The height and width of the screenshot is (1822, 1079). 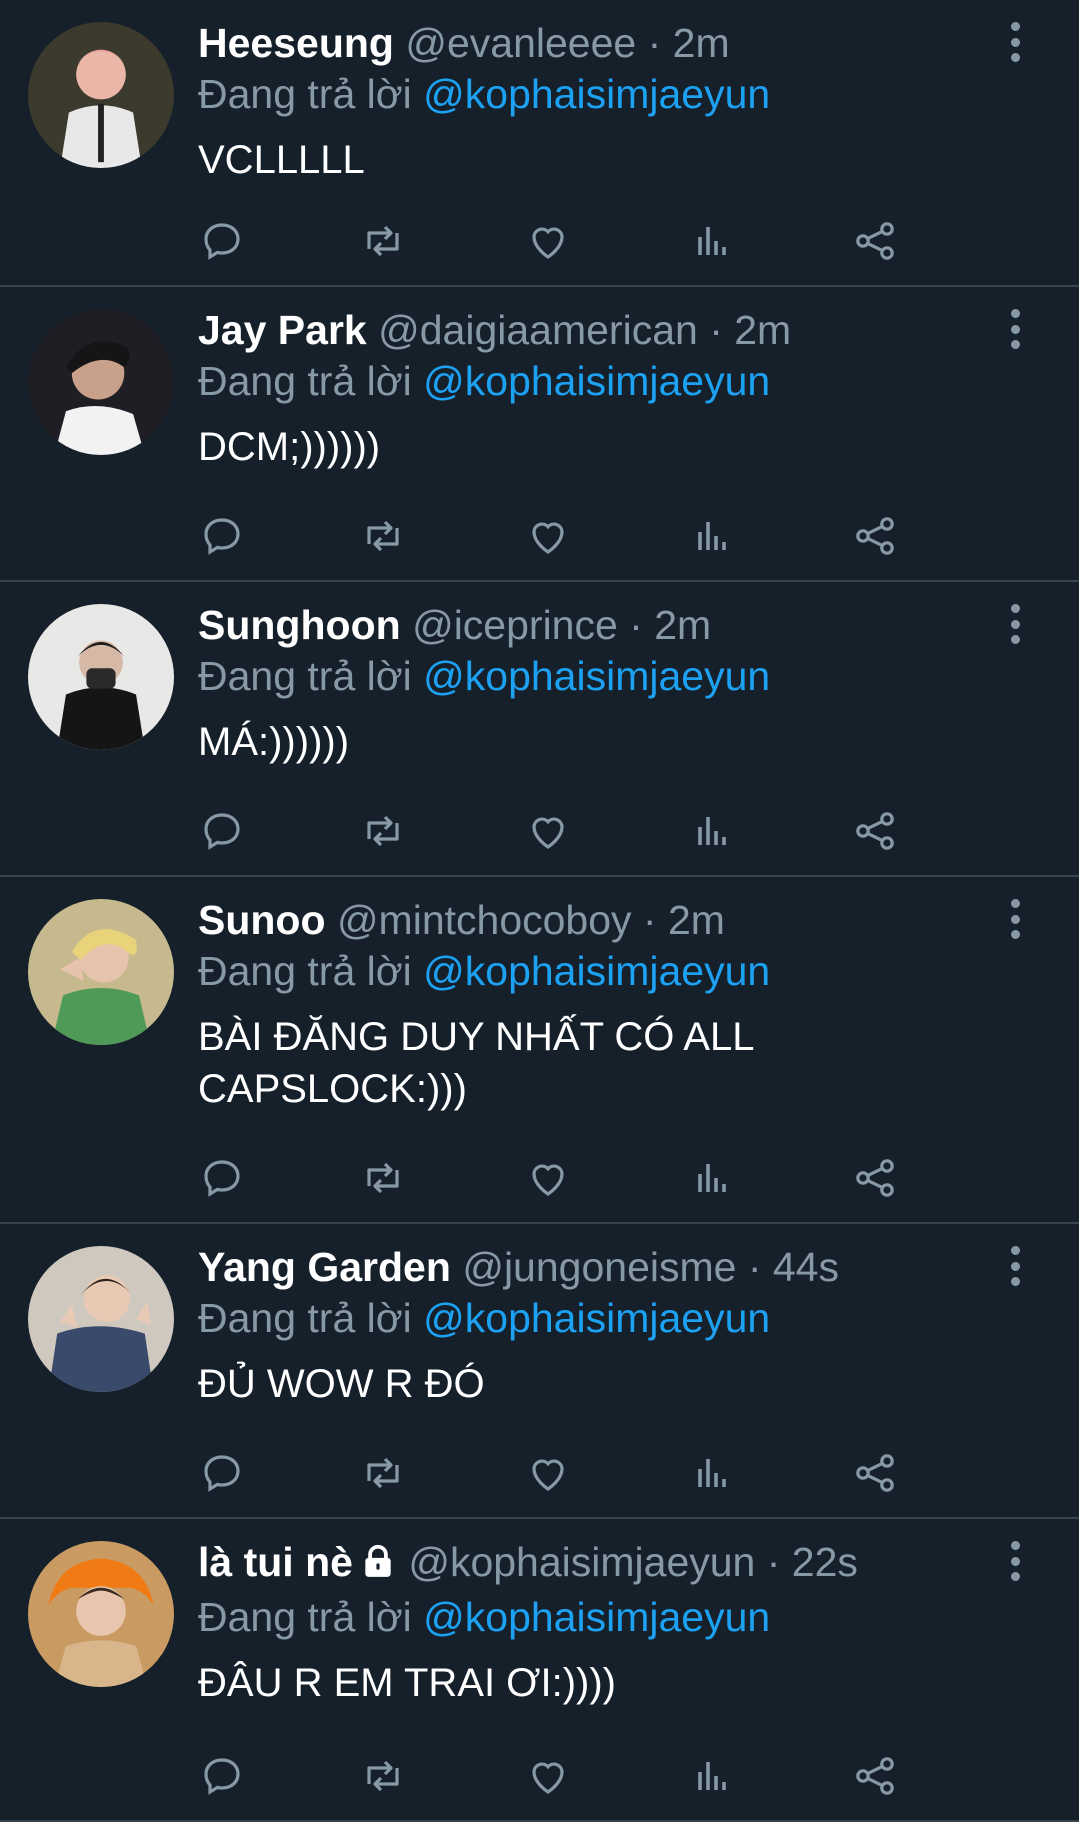 What do you see at coordinates (378, 1566) in the screenshot?
I see `lock-icon` at bounding box center [378, 1566].